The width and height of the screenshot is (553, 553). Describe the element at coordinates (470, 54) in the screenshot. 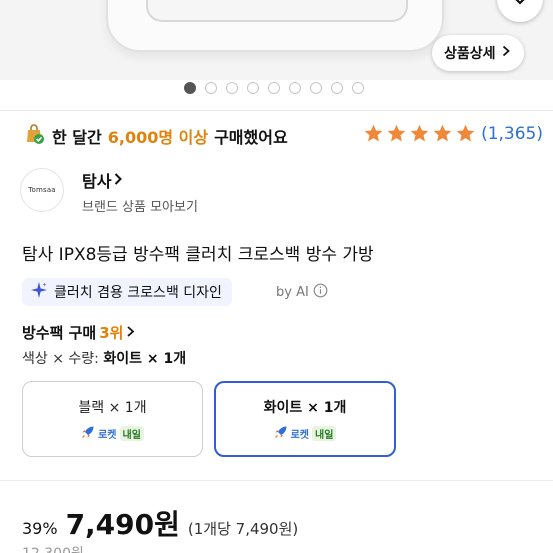

I see `product-detail-label: 상품상세` at that location.